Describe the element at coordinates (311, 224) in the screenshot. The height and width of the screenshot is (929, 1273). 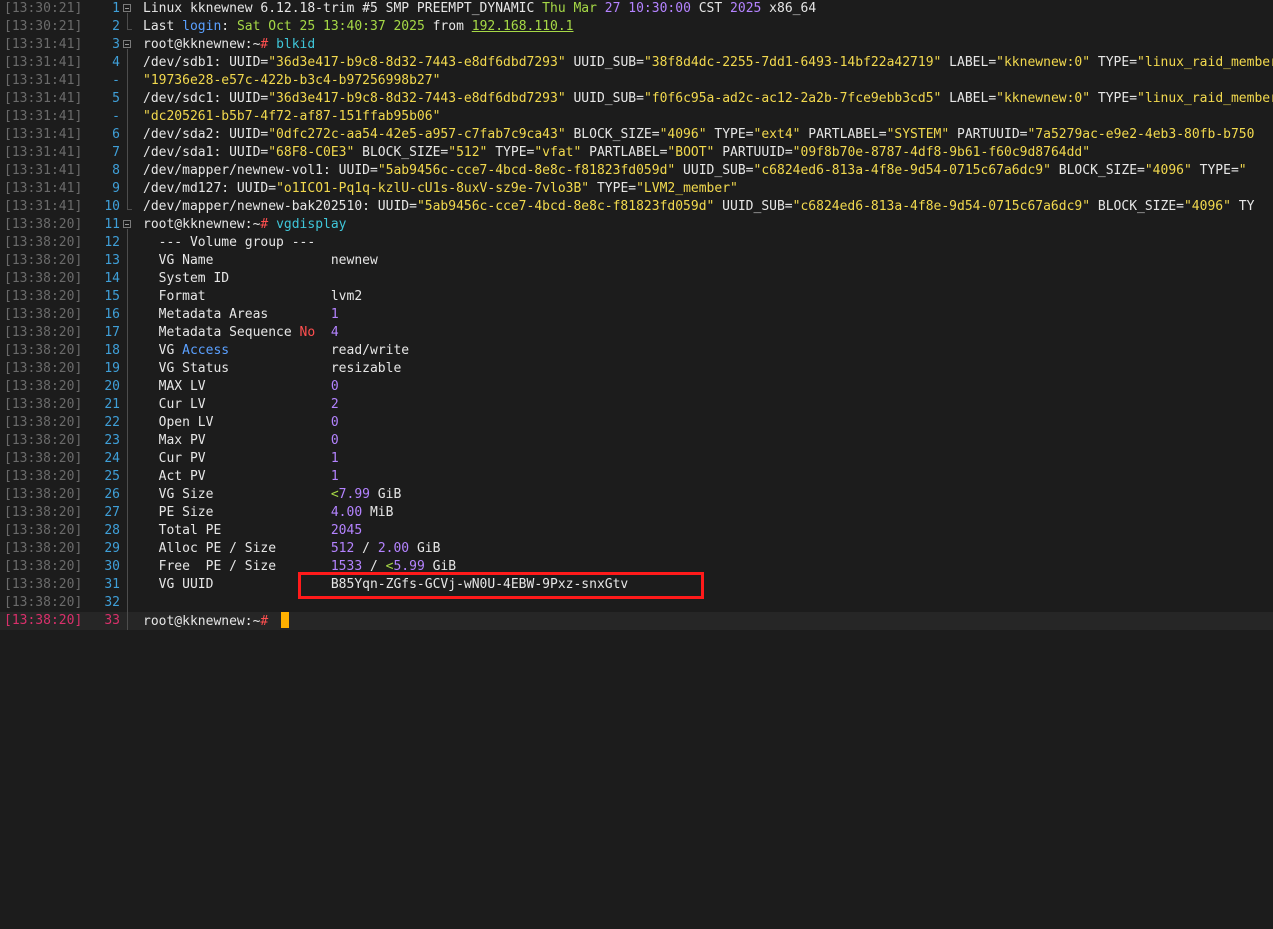
I see `text-segment: vgdisplay` at that location.